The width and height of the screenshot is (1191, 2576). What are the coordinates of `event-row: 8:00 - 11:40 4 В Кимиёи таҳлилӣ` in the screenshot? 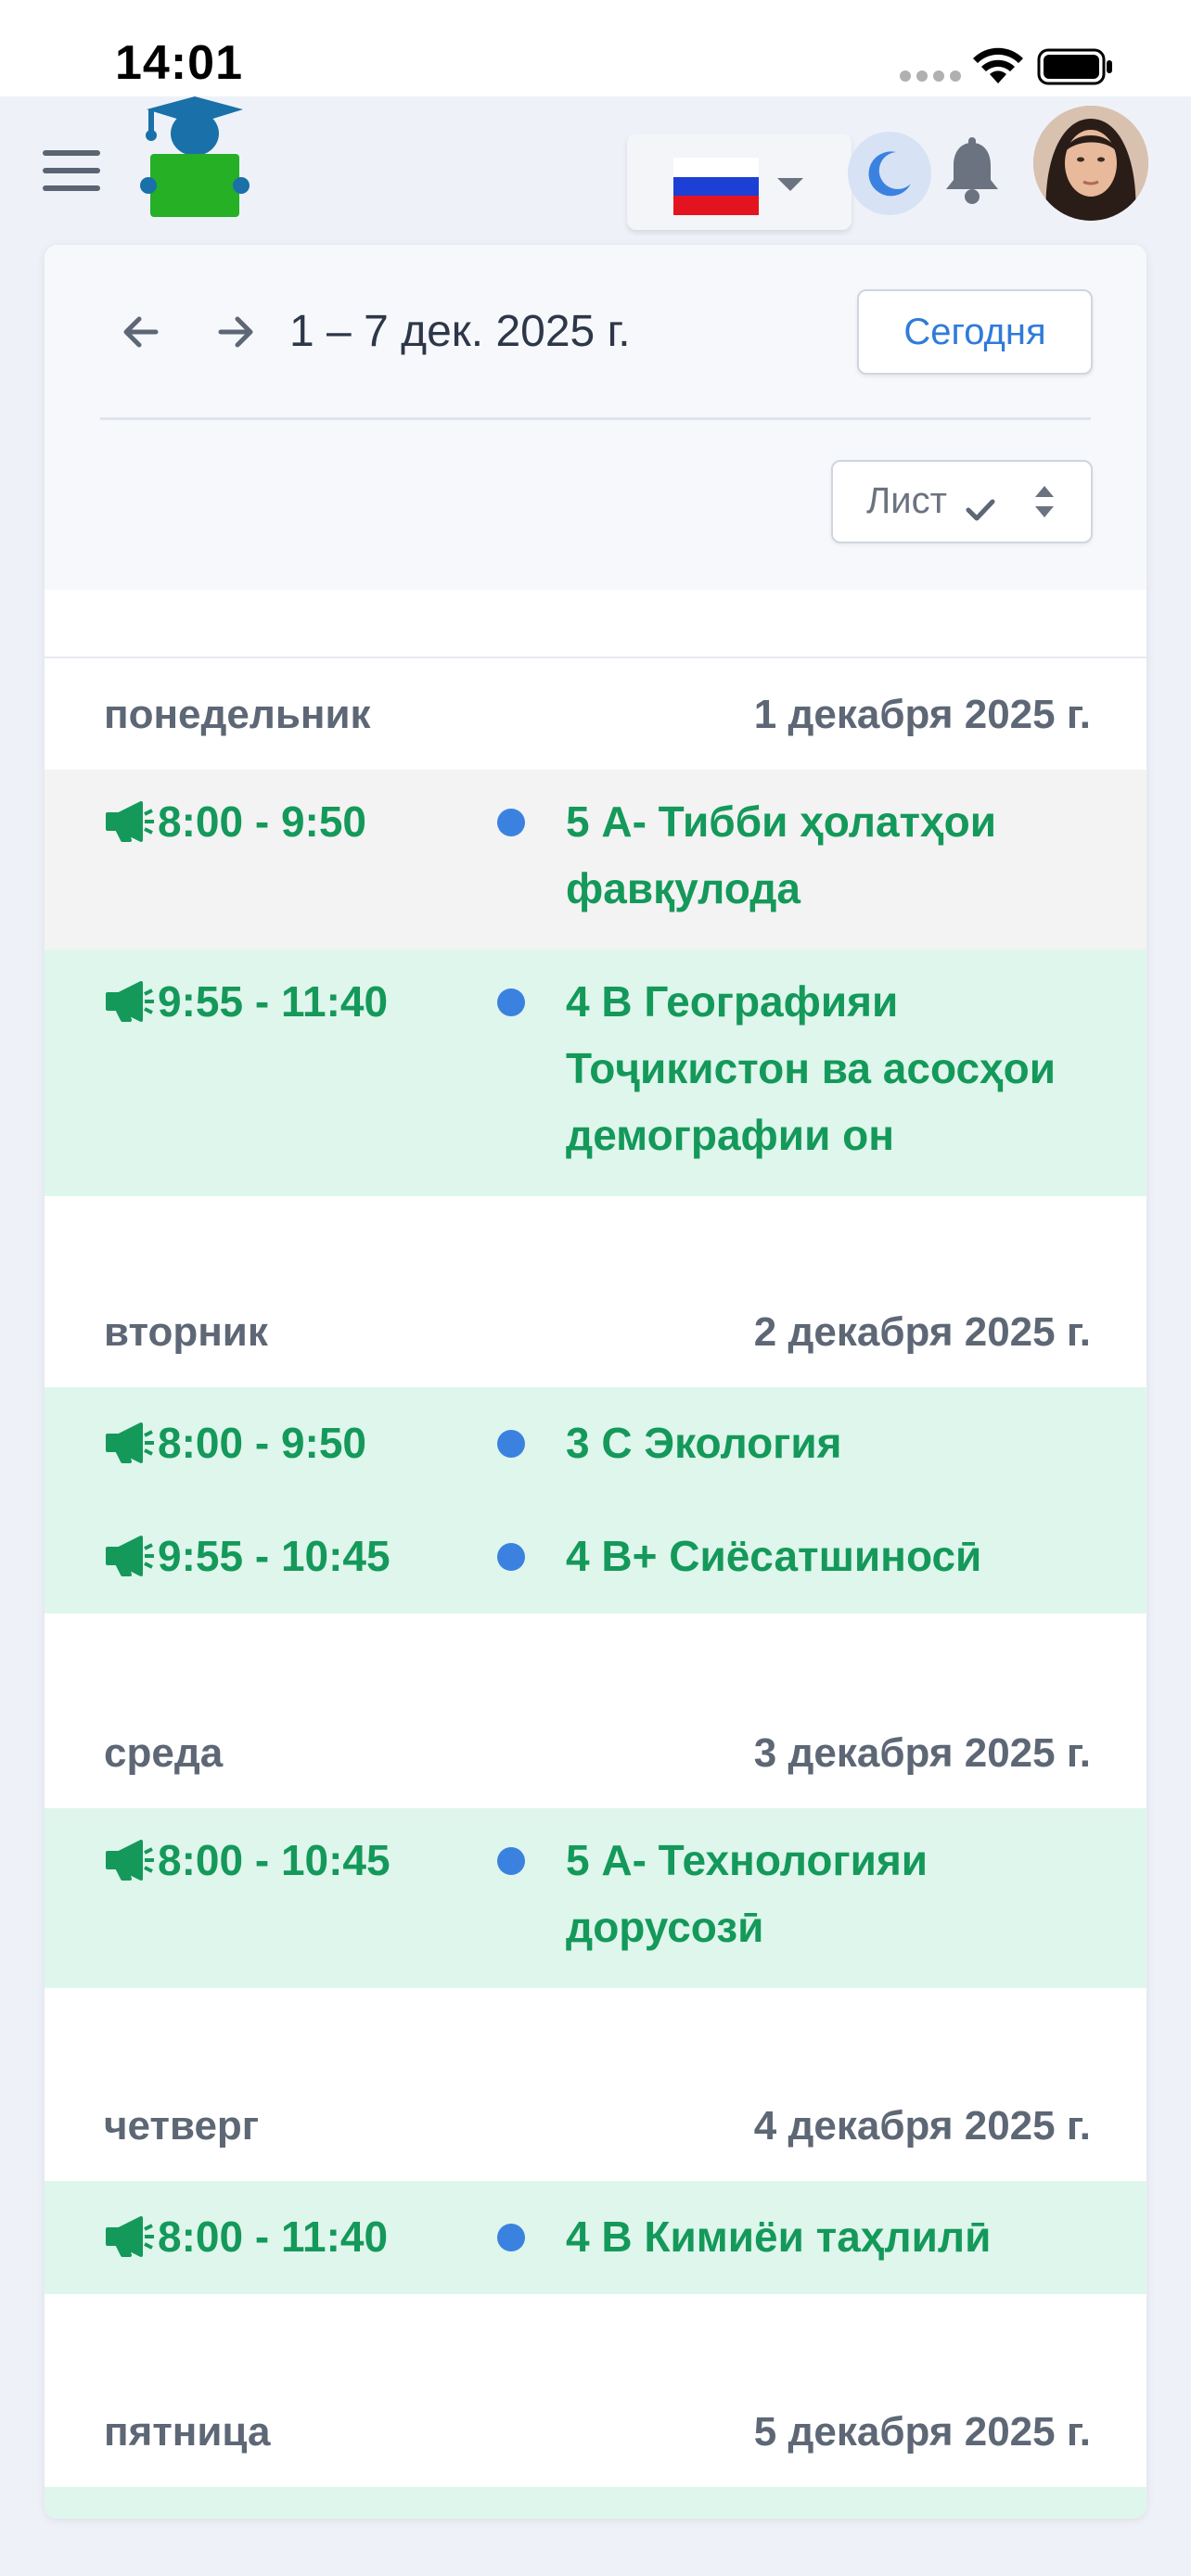 It's located at (595, 2237).